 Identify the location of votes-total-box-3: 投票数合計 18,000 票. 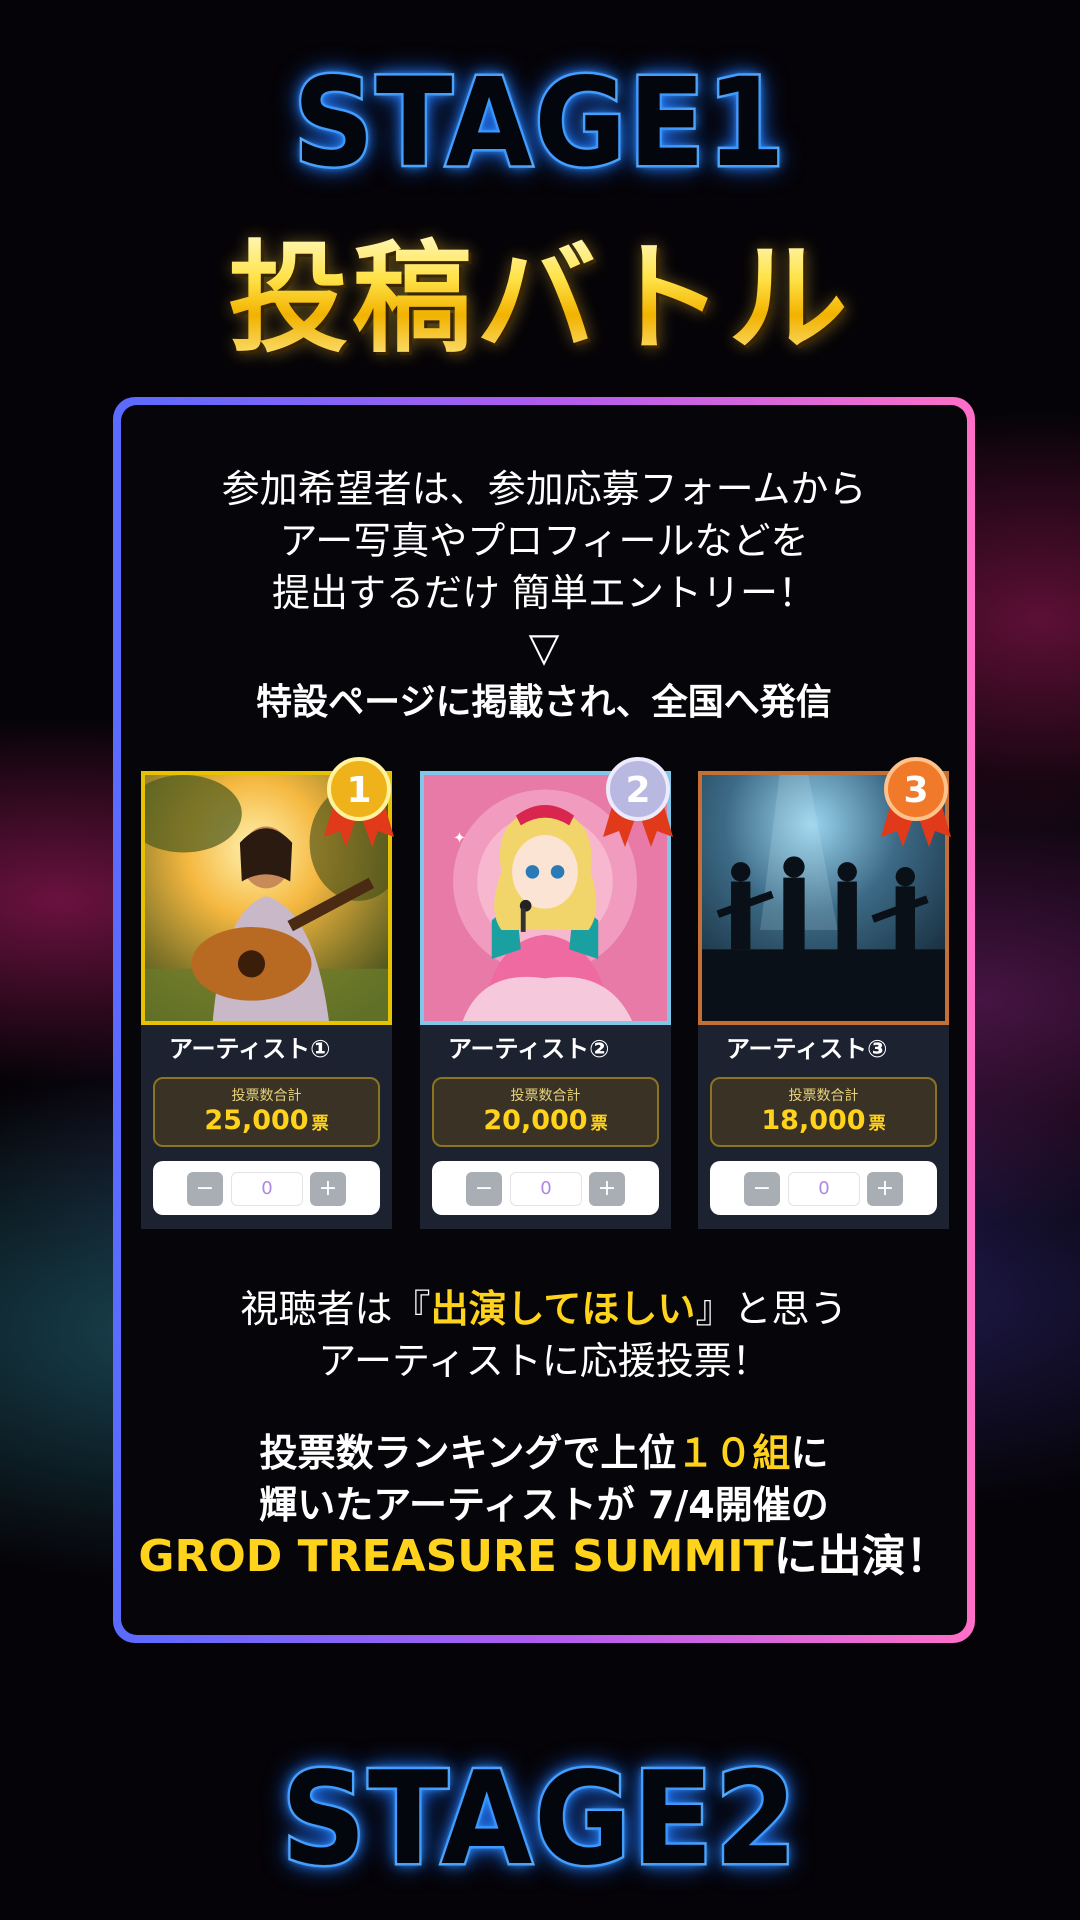
(823, 1112).